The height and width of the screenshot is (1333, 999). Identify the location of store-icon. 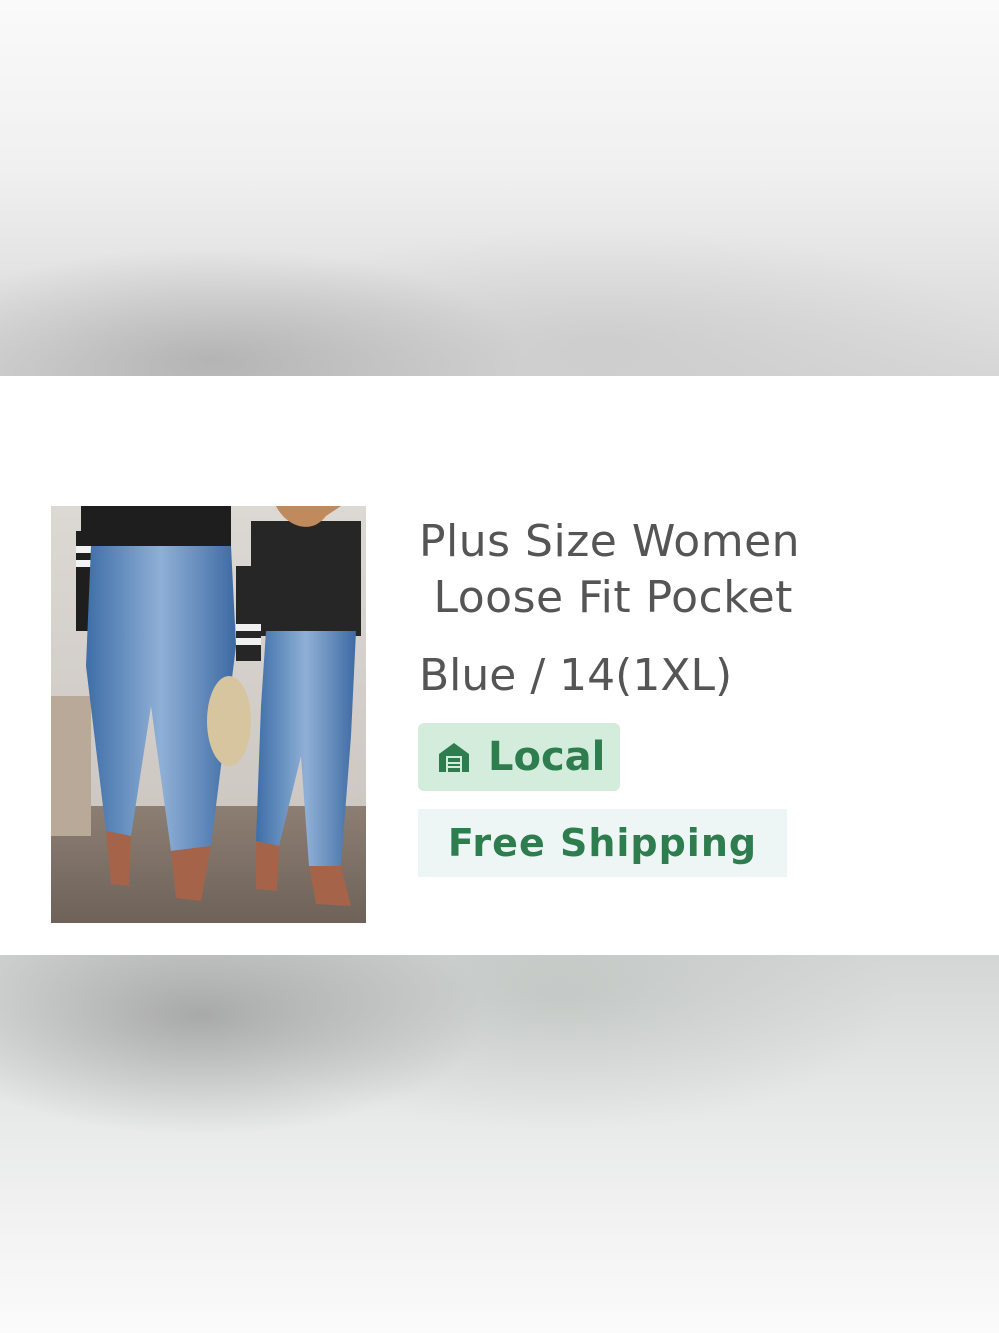
(454, 757).